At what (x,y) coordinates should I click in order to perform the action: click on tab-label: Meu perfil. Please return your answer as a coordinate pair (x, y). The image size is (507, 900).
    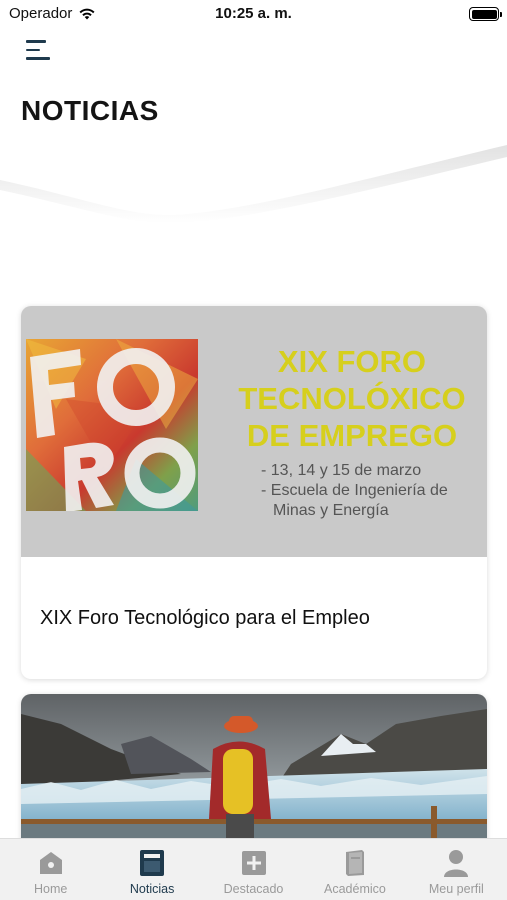
    Looking at the image, I should click on (456, 889).